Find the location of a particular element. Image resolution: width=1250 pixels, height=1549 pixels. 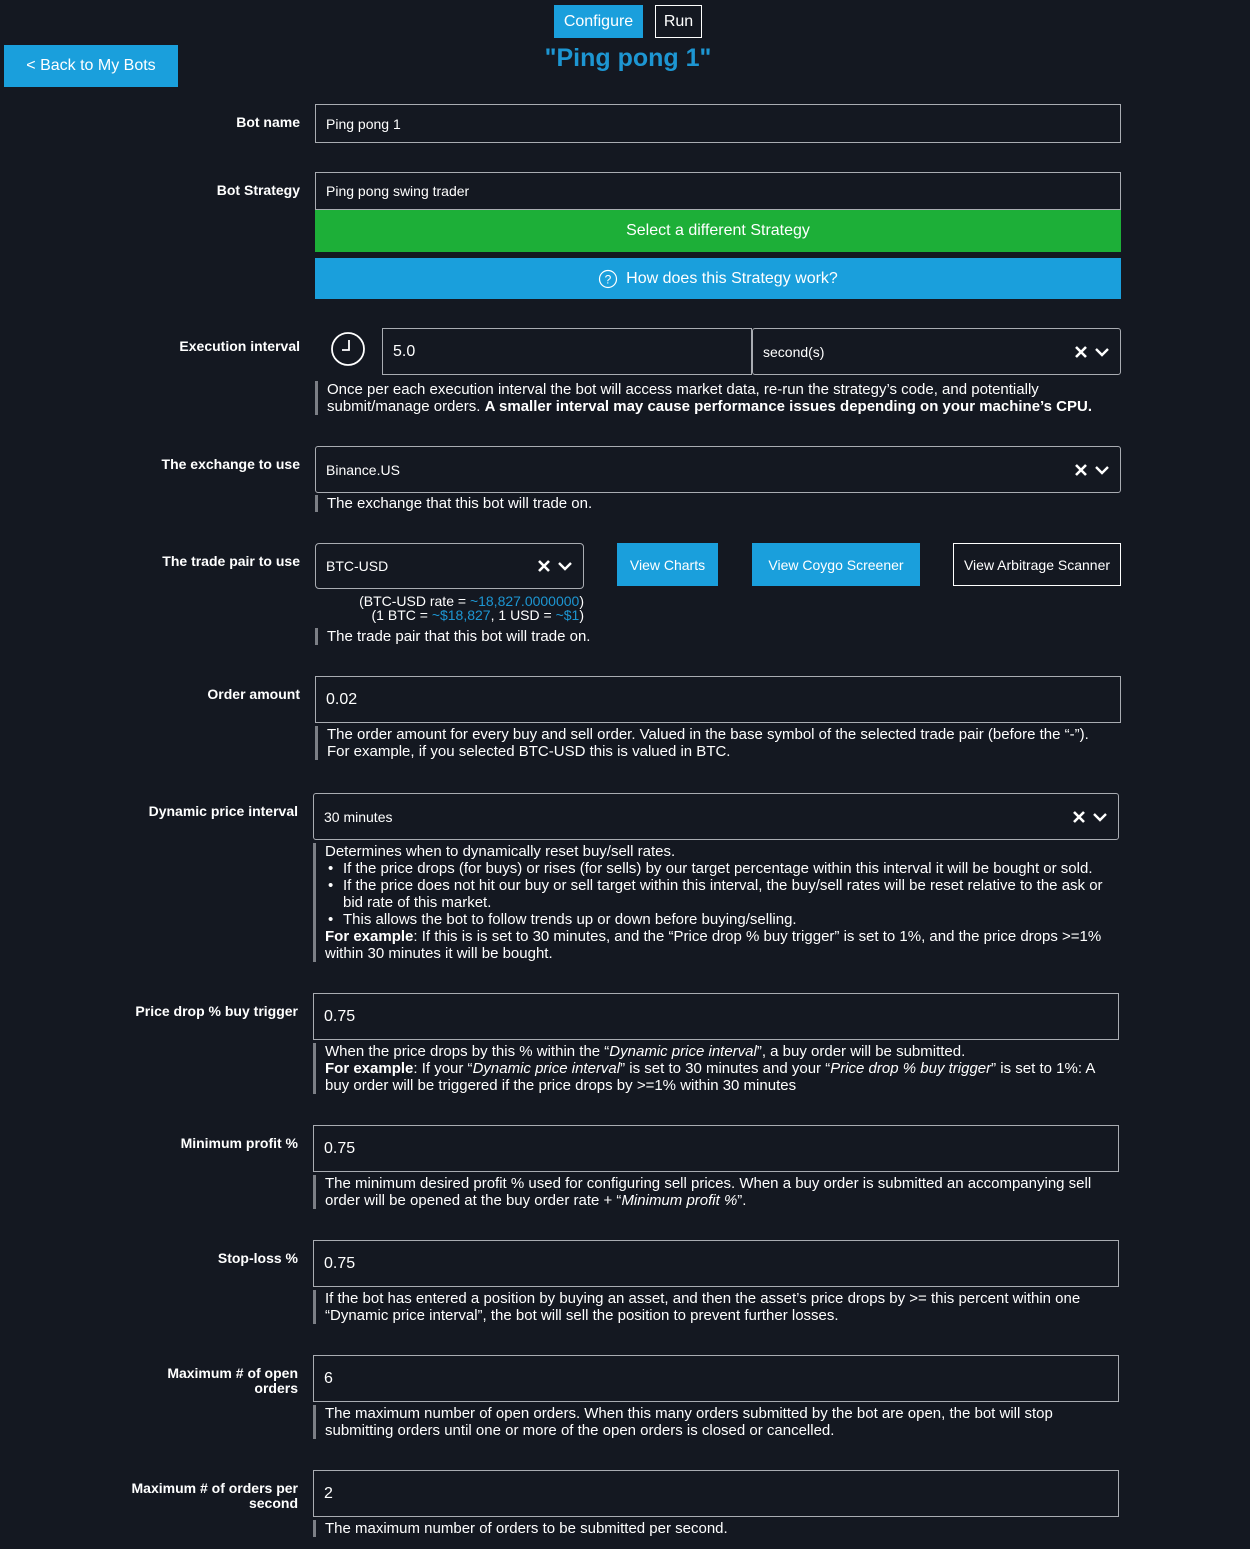

order-amount-input: 0.02 is located at coordinates (718, 699).